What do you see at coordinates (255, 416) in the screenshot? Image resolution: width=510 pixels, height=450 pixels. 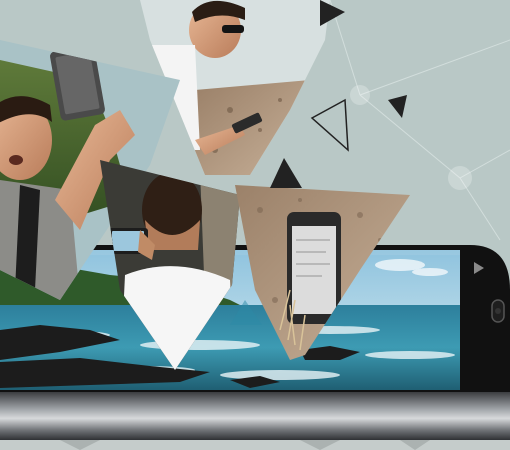 I see `phone-frame` at bounding box center [255, 416].